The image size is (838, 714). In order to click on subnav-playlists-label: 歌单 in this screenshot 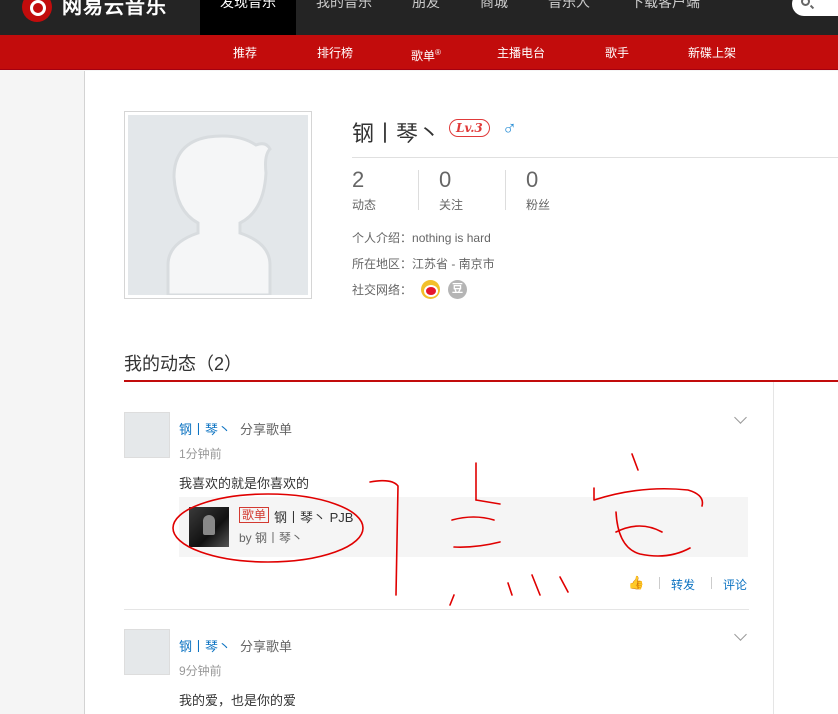, I will do `click(423, 56)`.